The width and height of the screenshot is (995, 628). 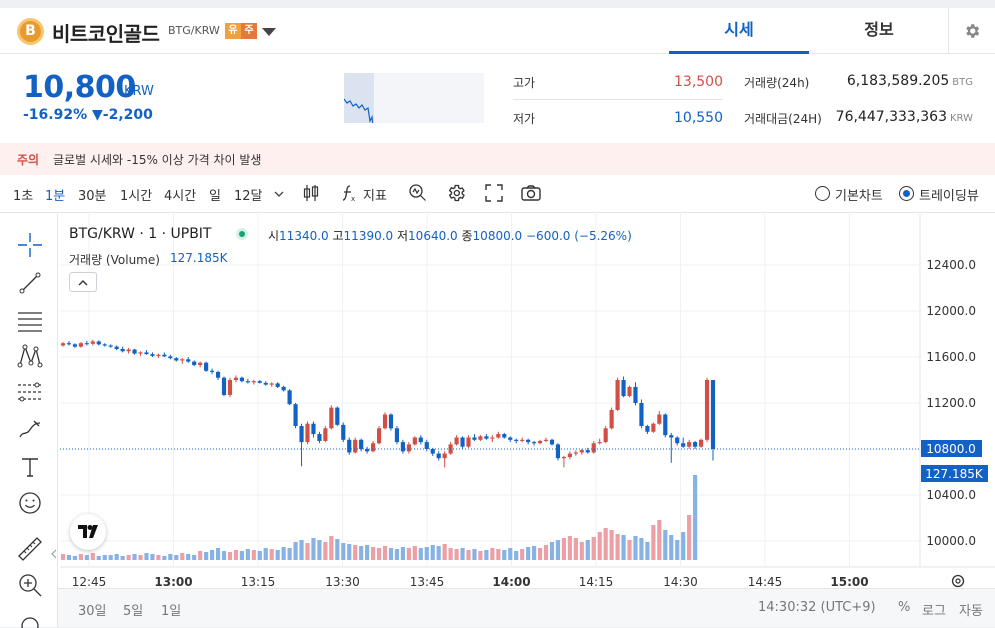 What do you see at coordinates (92, 194) in the screenshot?
I see `interval-30m: 30분` at bounding box center [92, 194].